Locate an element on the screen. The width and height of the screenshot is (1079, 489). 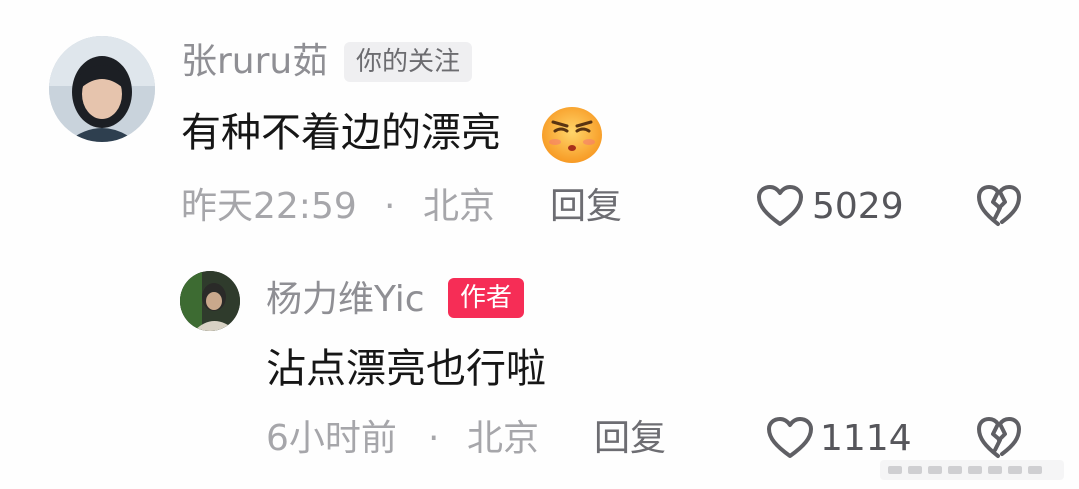
comment-location: 北京 is located at coordinates (459, 206).